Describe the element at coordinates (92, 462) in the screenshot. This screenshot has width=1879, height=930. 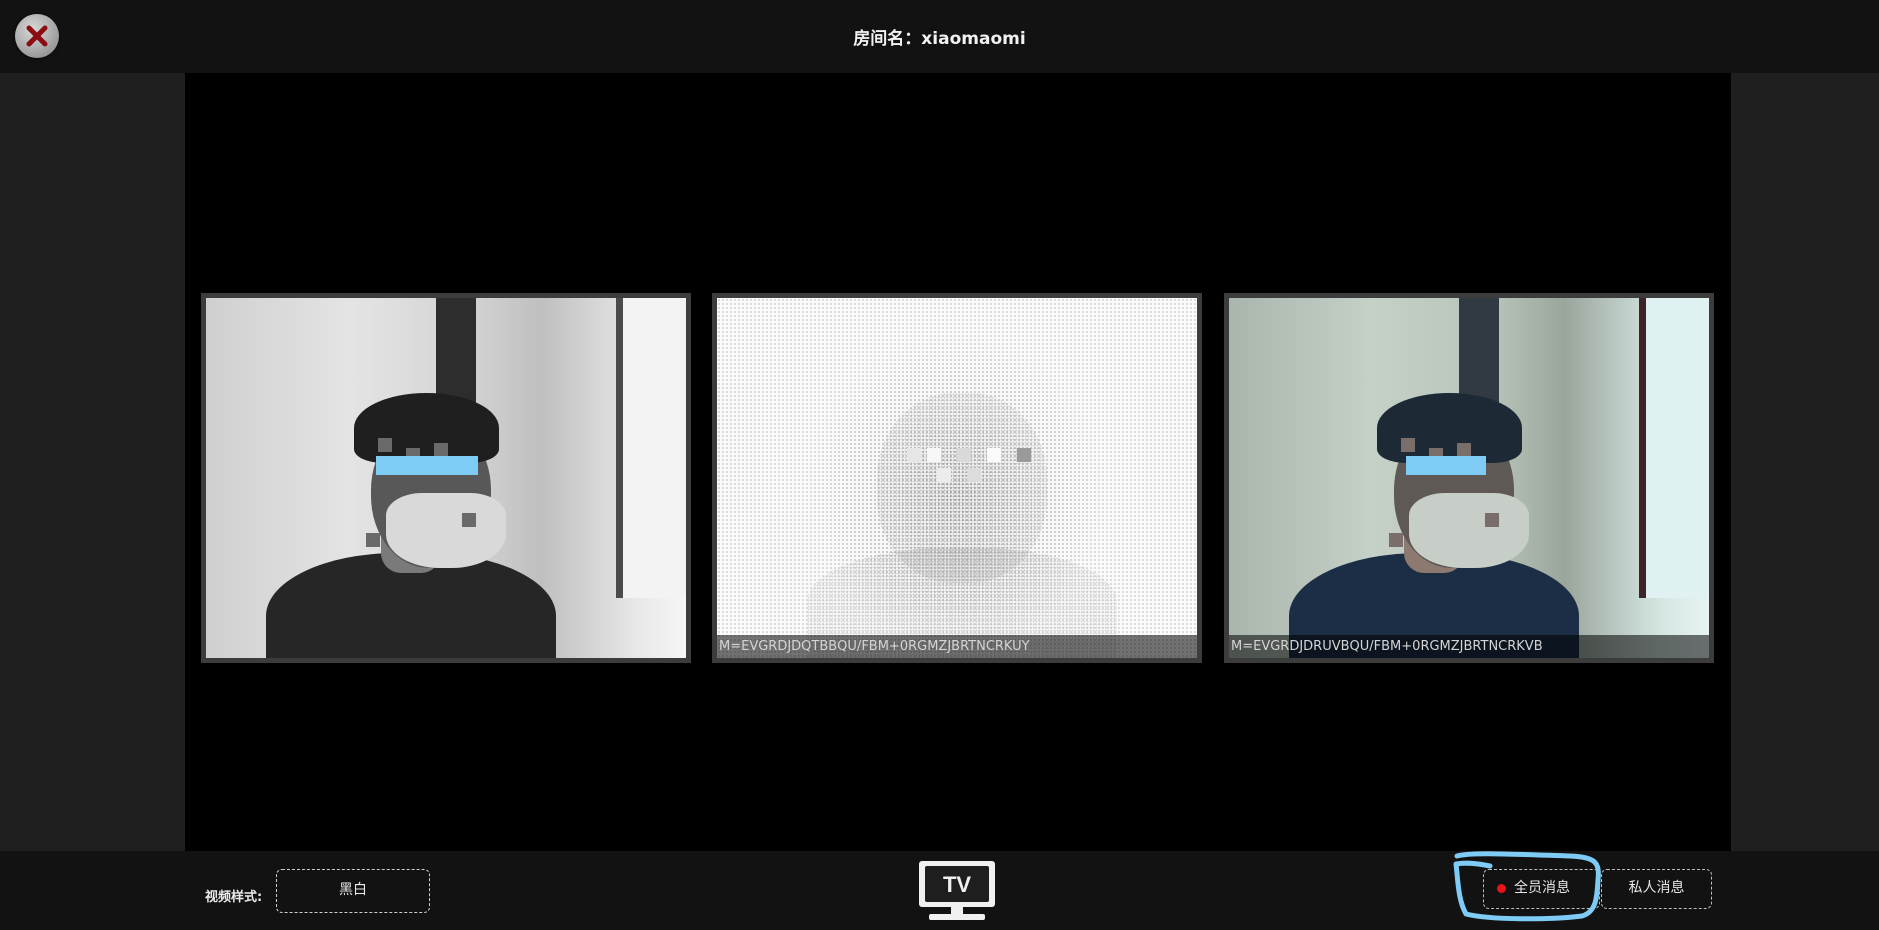
I see `left-side-panel` at that location.